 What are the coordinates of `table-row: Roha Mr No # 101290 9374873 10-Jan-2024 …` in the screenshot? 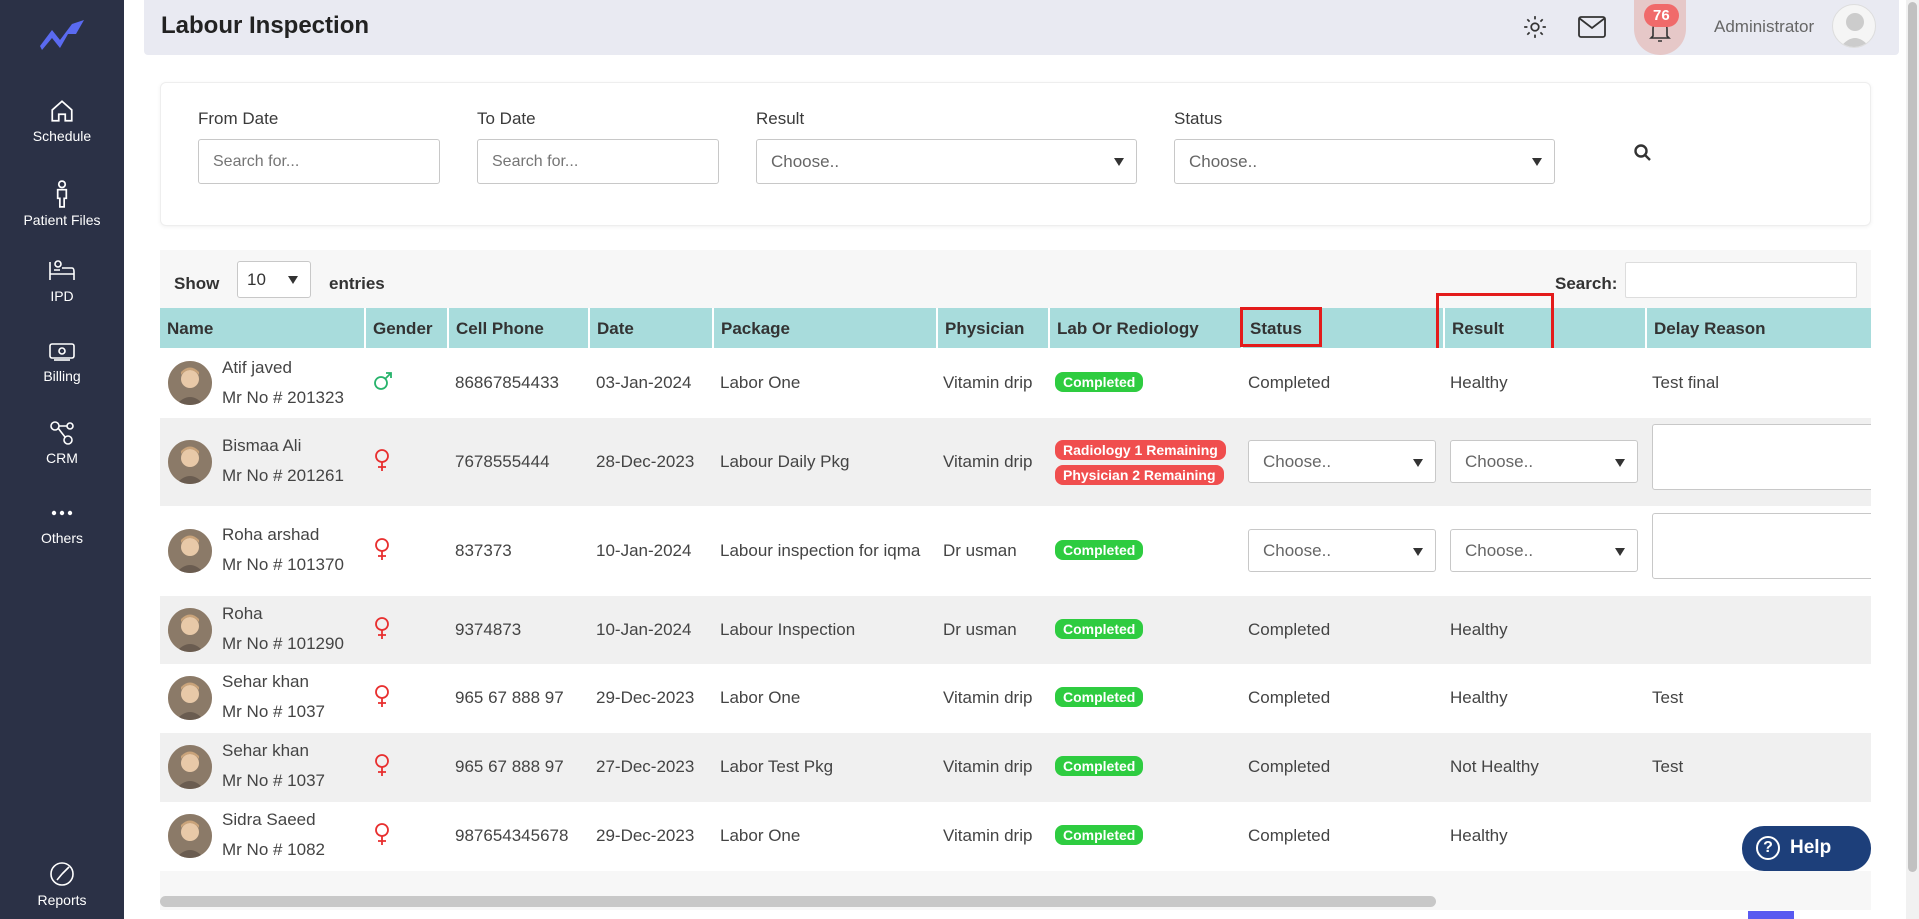 It's located at (1015, 630).